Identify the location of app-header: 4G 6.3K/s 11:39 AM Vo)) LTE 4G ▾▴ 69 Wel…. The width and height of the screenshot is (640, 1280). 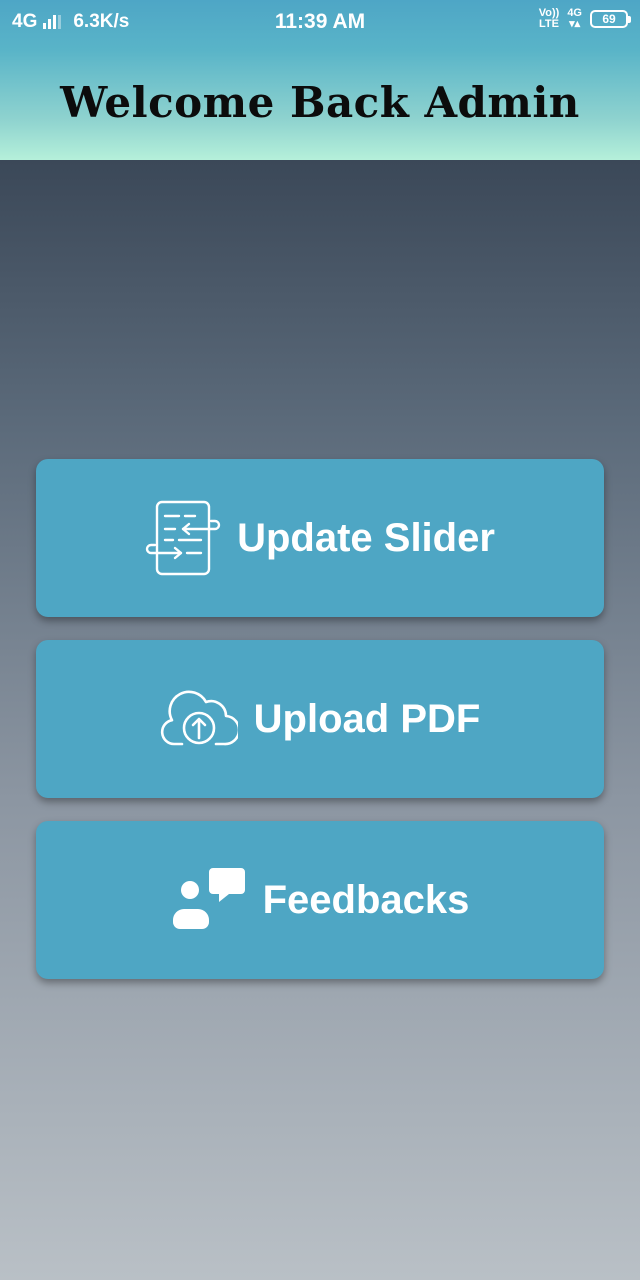
(320, 80).